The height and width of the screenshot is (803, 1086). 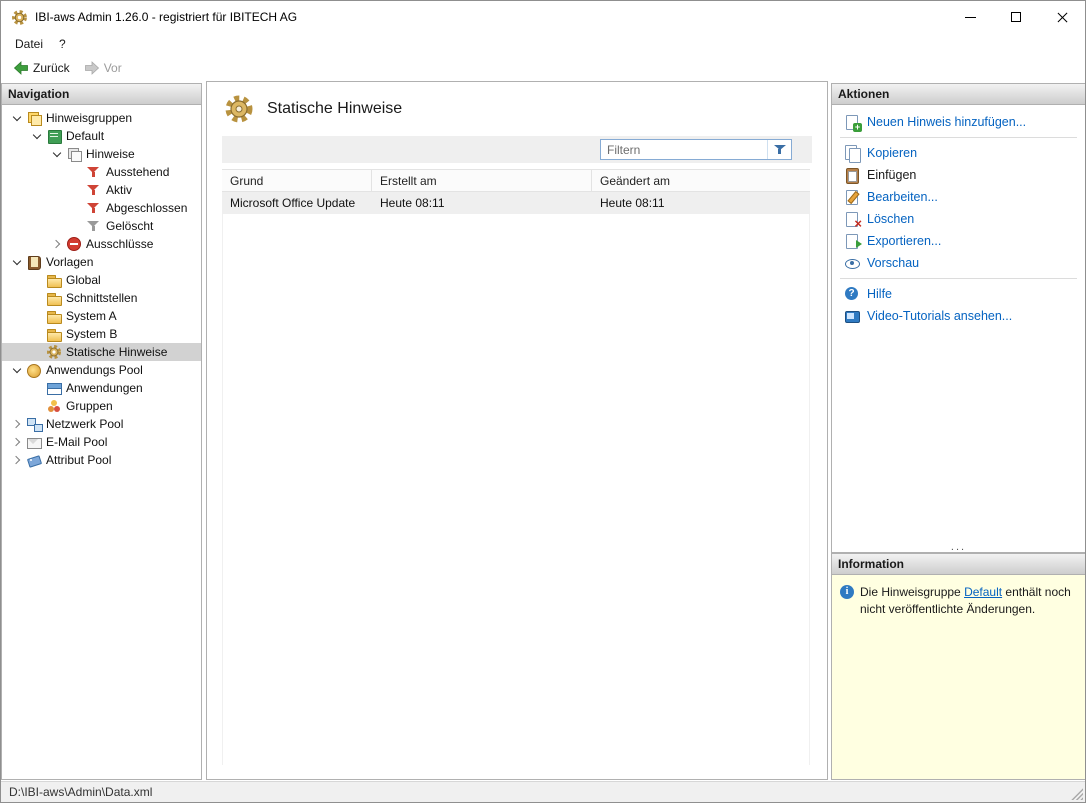 I want to click on groups-icon, so click(x=54, y=406).